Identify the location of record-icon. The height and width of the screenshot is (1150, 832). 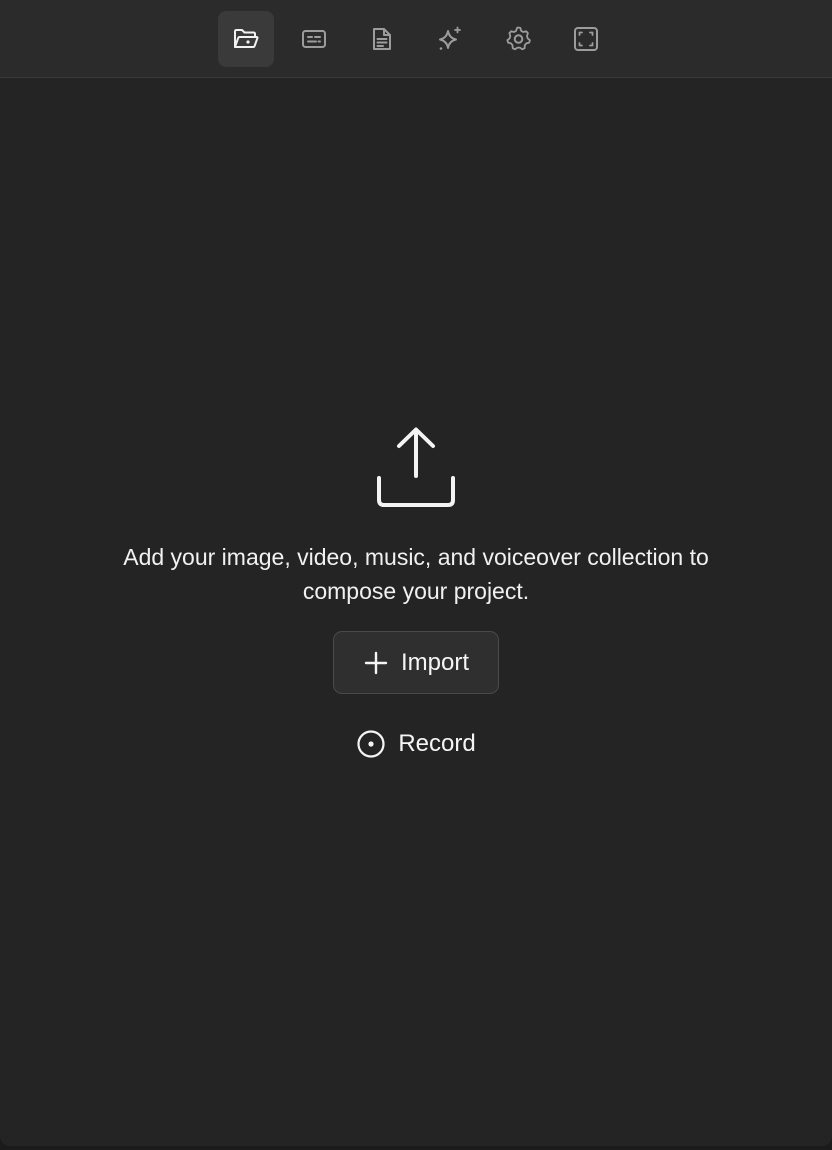
(371, 744).